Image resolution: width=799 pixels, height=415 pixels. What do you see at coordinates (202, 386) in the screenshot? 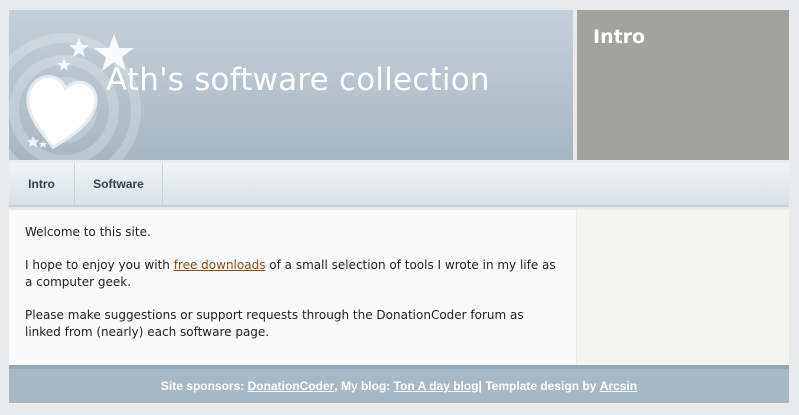
I see `footer-sponsors-label: Site sponsors:` at bounding box center [202, 386].